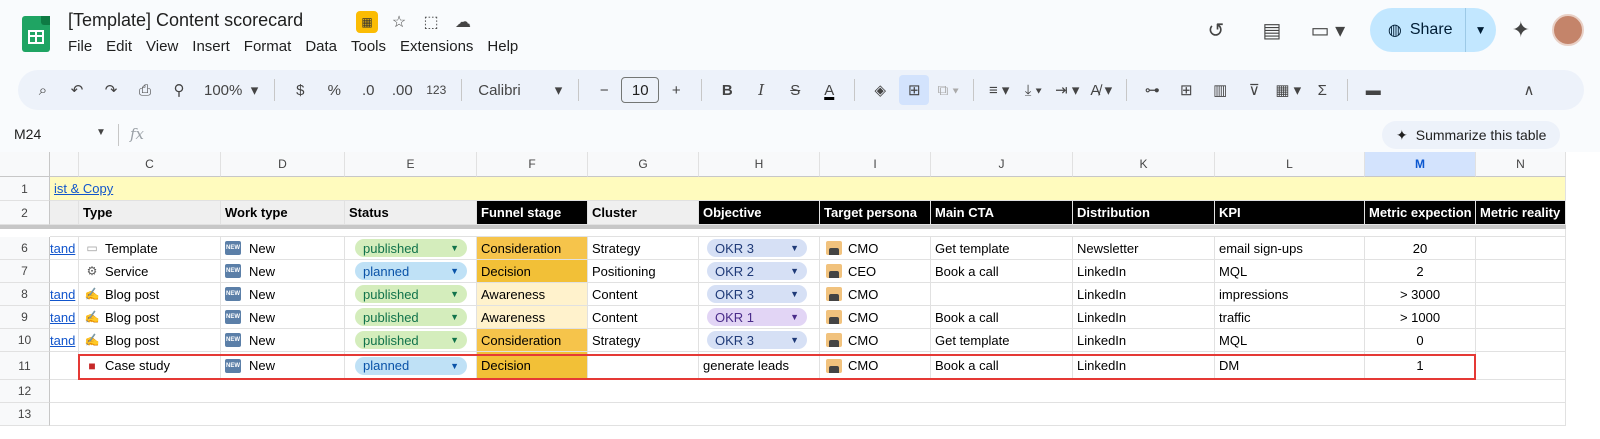 Image resolution: width=1600 pixels, height=439 pixels. I want to click on filter-icon: ⊽, so click(1254, 90).